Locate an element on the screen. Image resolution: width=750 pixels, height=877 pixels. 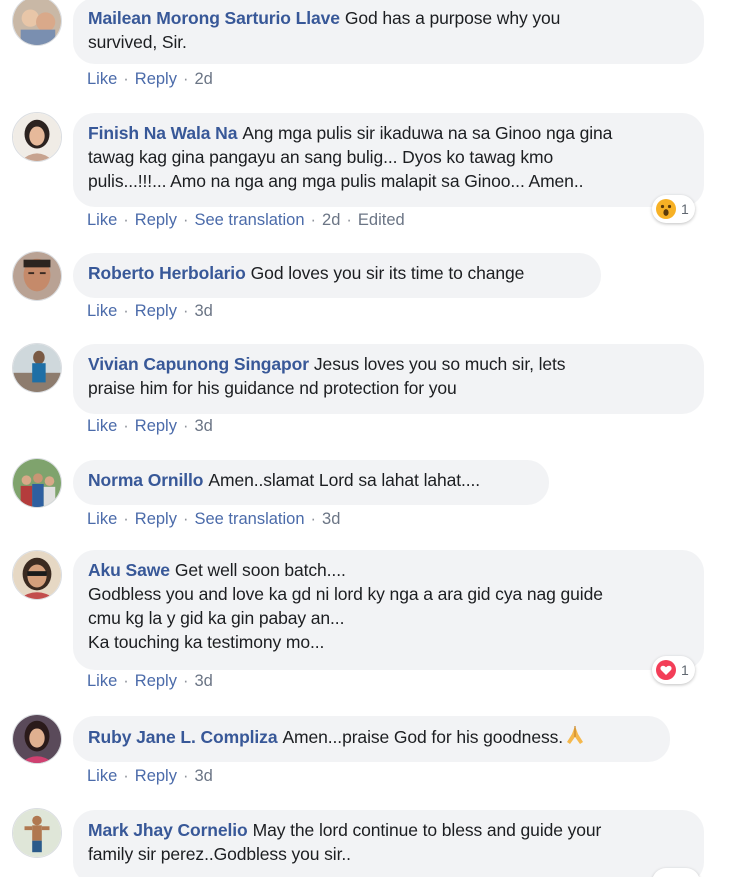
love-reaction-icon is located at coordinates (666, 670).